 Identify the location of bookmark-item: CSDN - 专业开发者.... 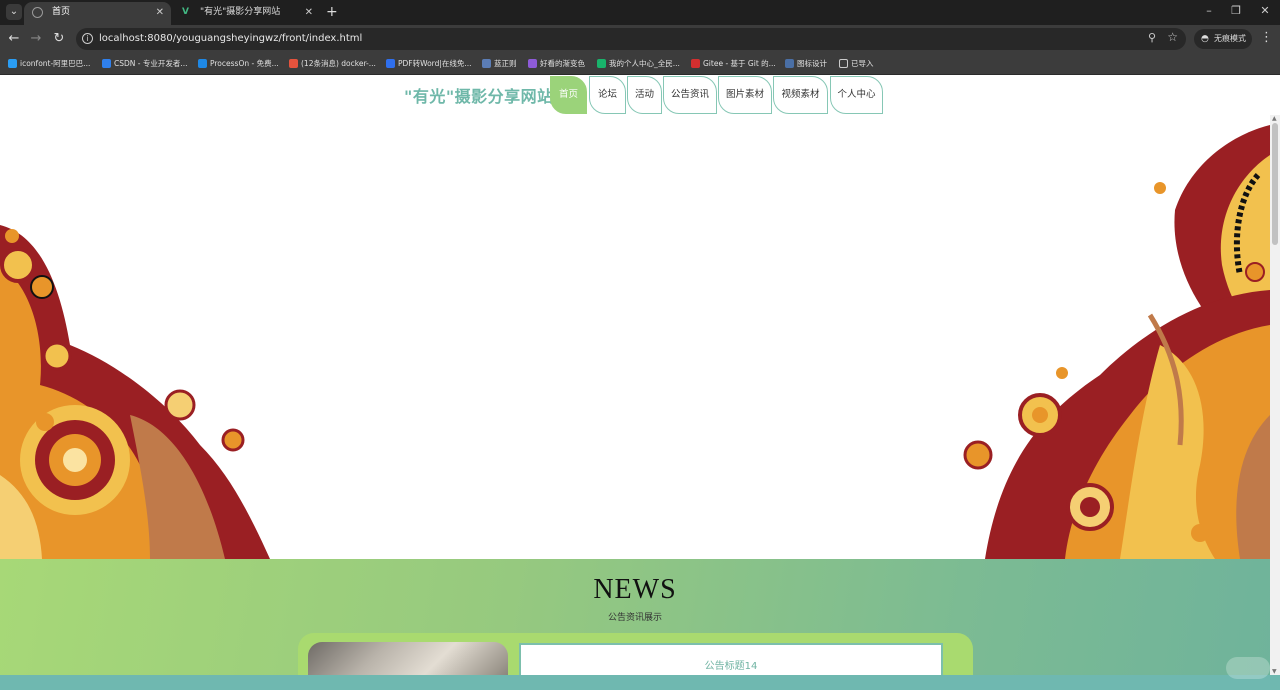
(145, 64).